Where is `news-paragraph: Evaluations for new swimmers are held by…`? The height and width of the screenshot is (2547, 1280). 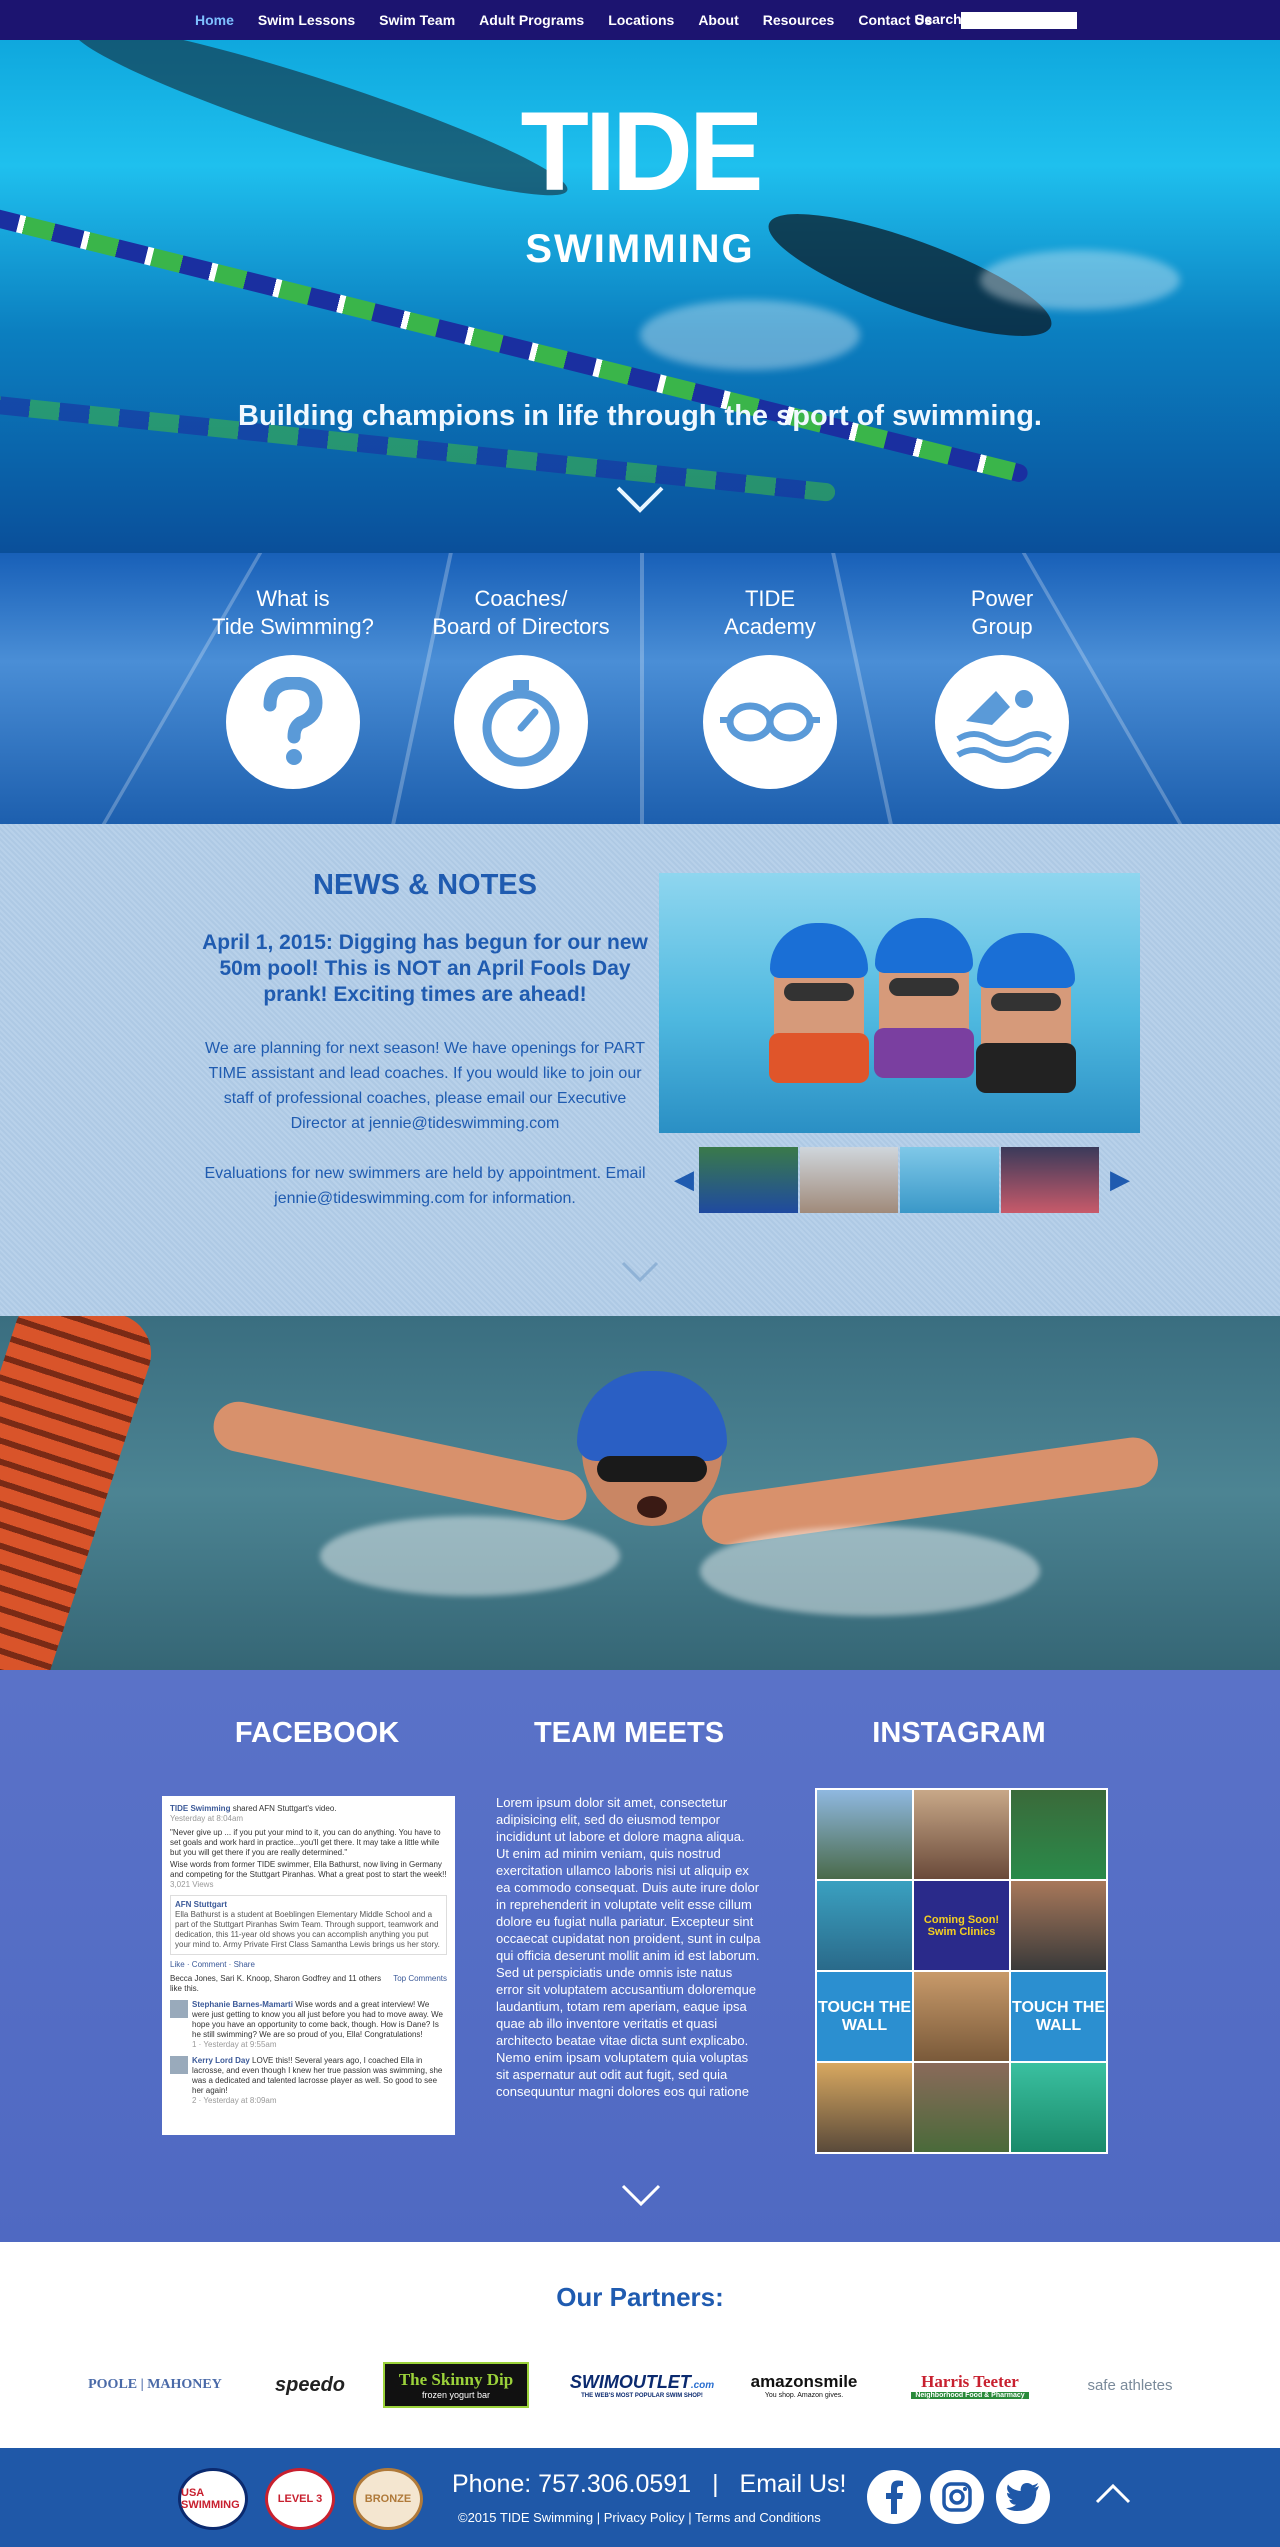
news-paragraph: Evaluations for new swimmers are held by… is located at coordinates (425, 1186).